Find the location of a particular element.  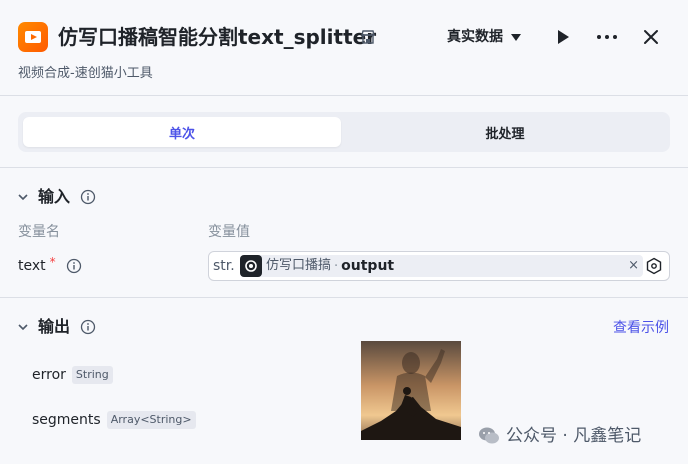

output-section-header: 输出 is located at coordinates (57, 327).